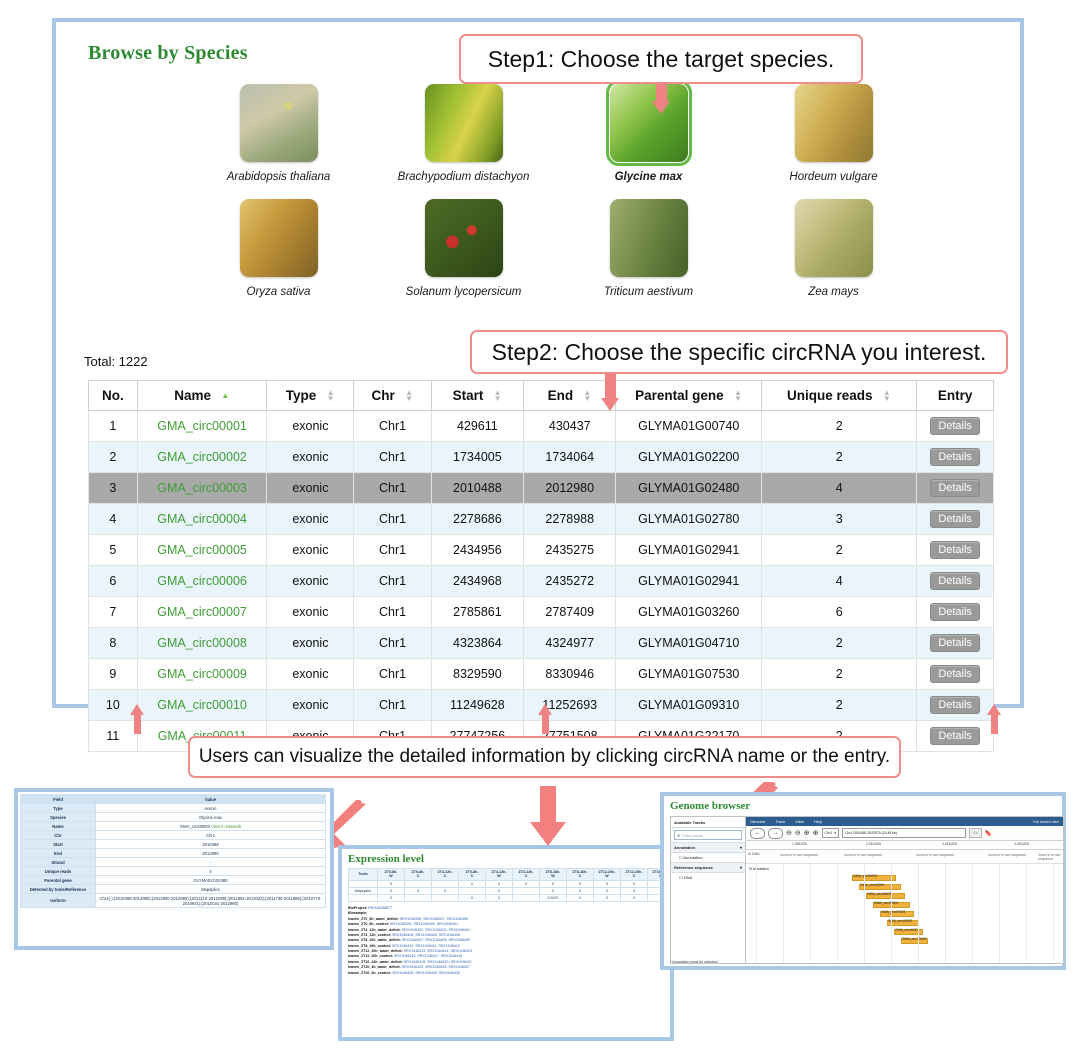  I want to click on species-item-arabidopsis-thaliana: Arabidopsis thaliana, so click(278, 133).